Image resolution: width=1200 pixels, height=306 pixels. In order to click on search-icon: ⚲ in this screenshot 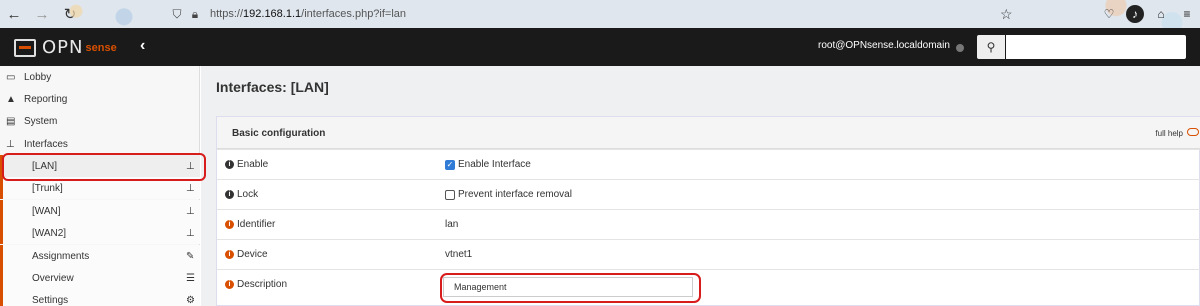, I will do `click(991, 47)`.